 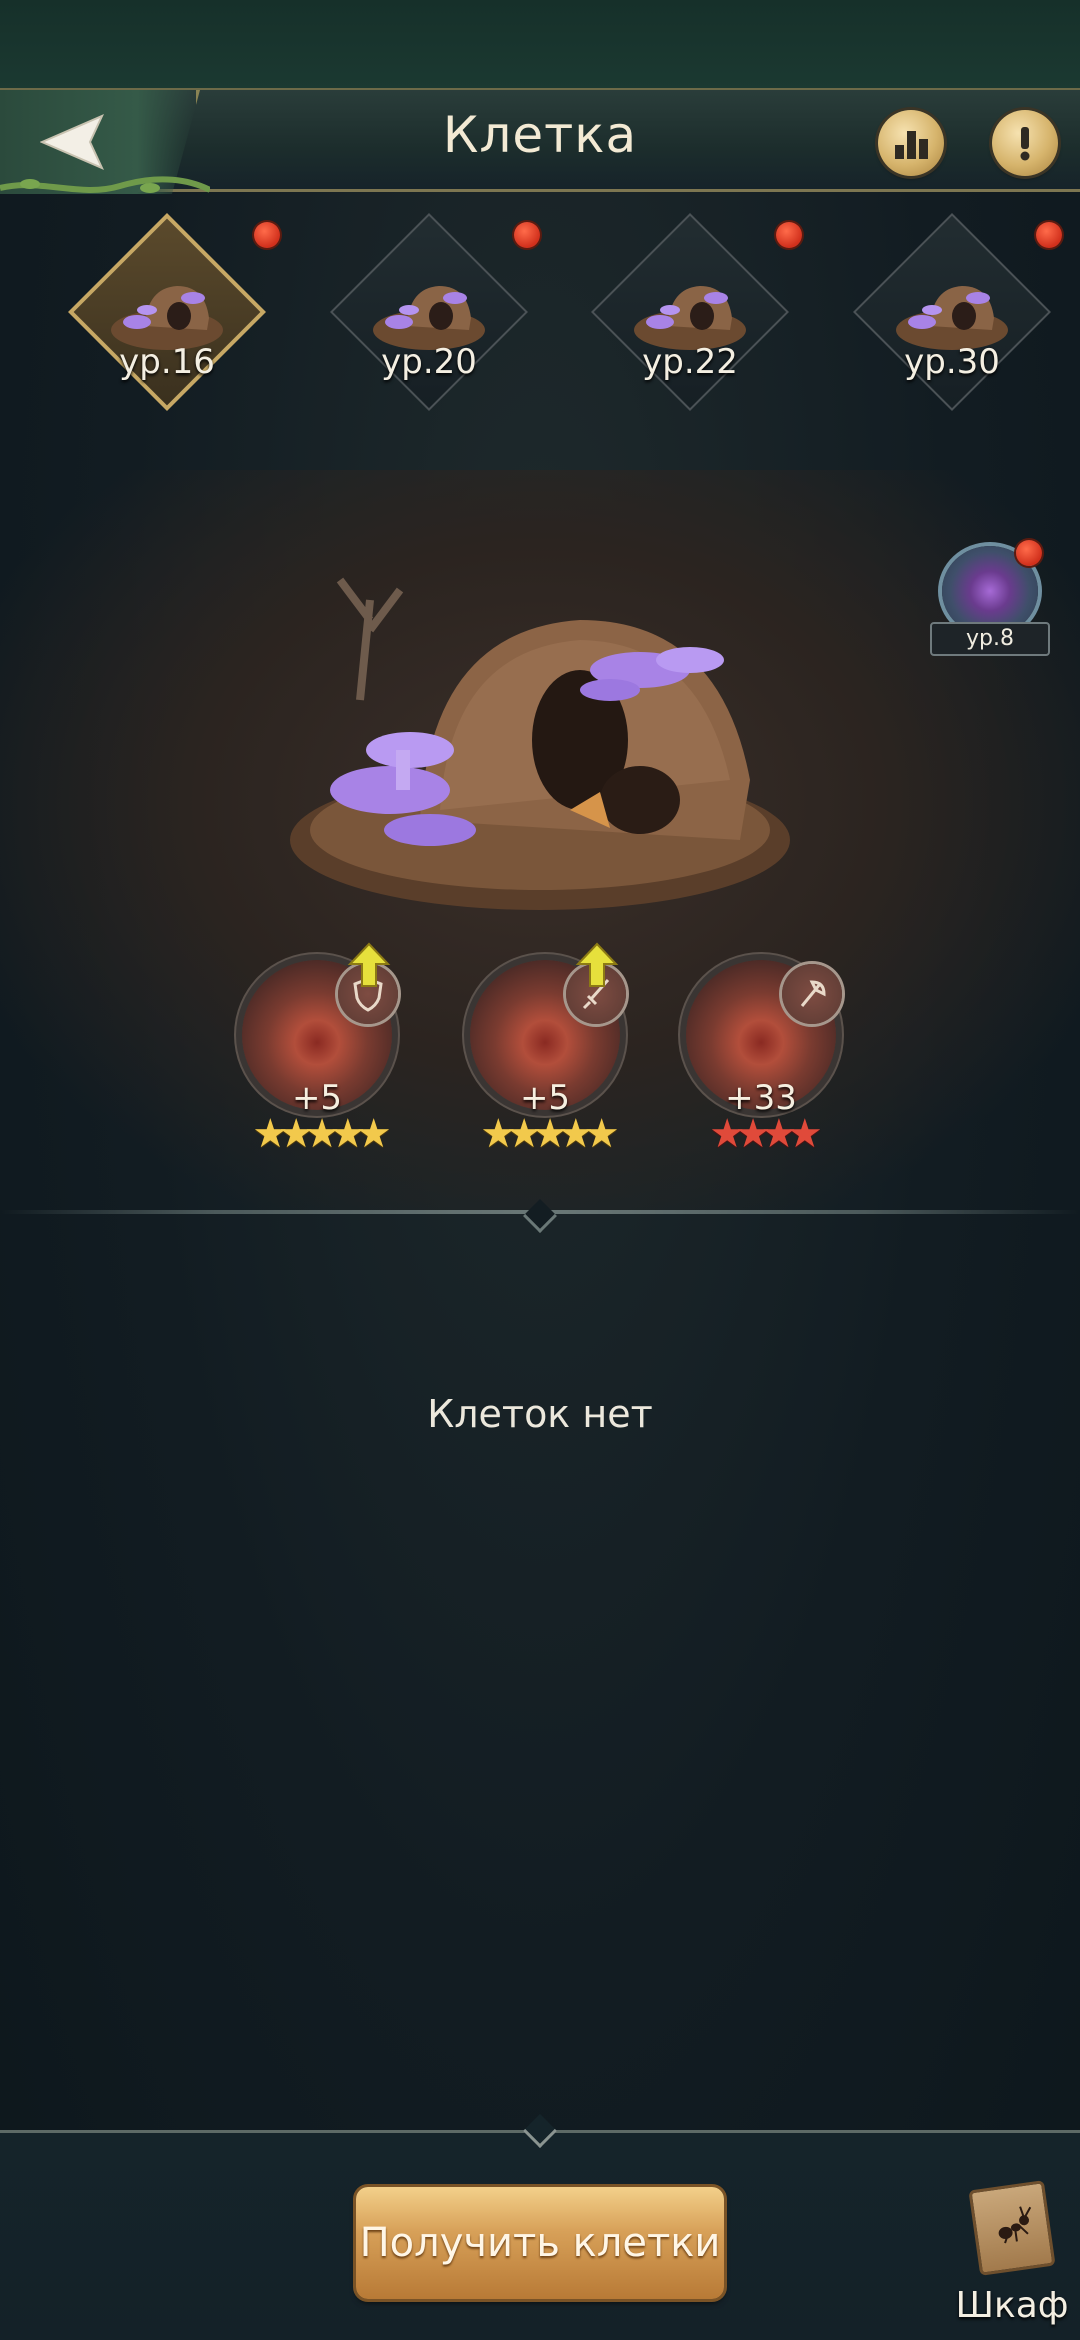 I want to click on side-badge-label: ур.8, so click(x=990, y=639).